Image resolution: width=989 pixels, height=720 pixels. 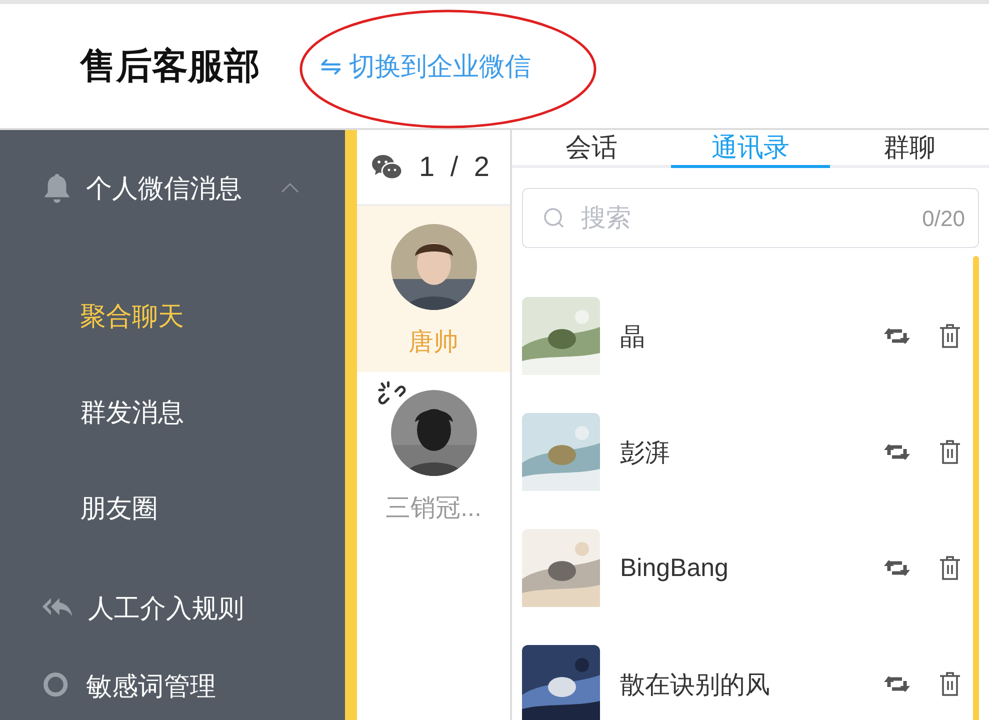 What do you see at coordinates (172, 508) in the screenshot?
I see `menu-item: 朋友圈` at bounding box center [172, 508].